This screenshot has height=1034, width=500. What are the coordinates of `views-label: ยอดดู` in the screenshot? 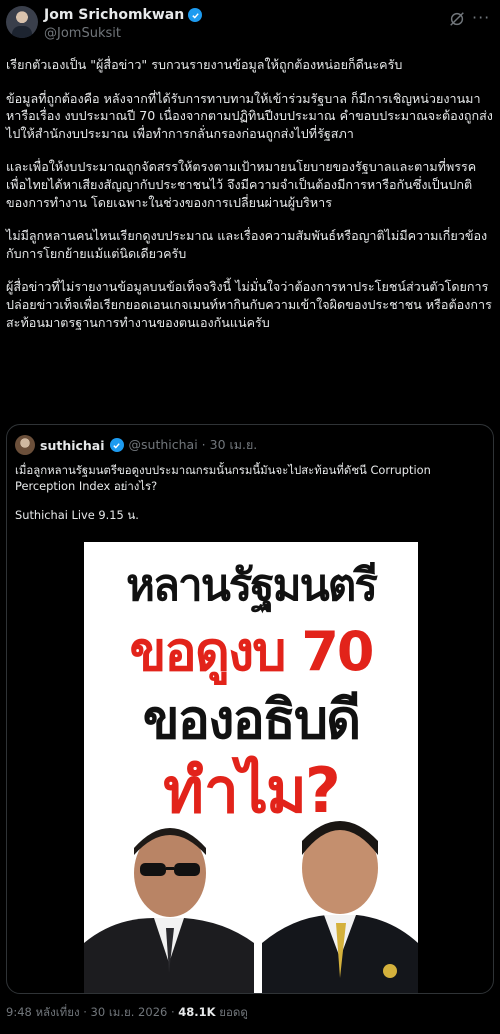 It's located at (231, 1012).